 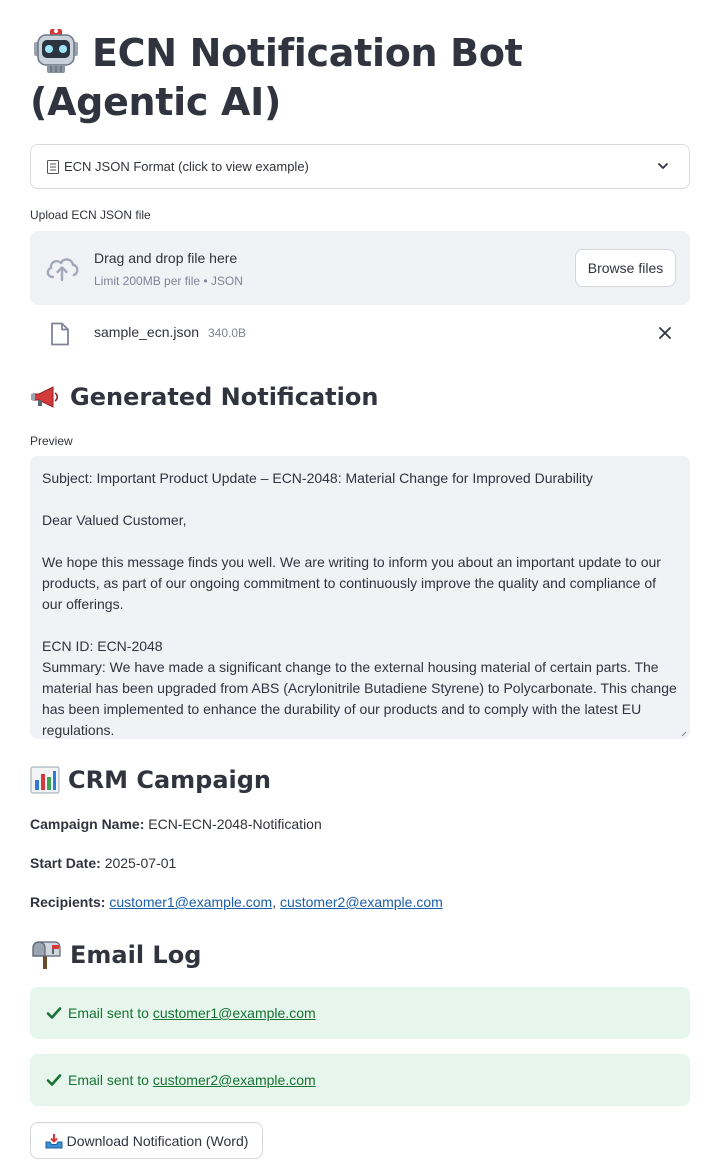 I want to click on page-title: ECN Notification Bot (Agentic AI), so click(x=360, y=77).